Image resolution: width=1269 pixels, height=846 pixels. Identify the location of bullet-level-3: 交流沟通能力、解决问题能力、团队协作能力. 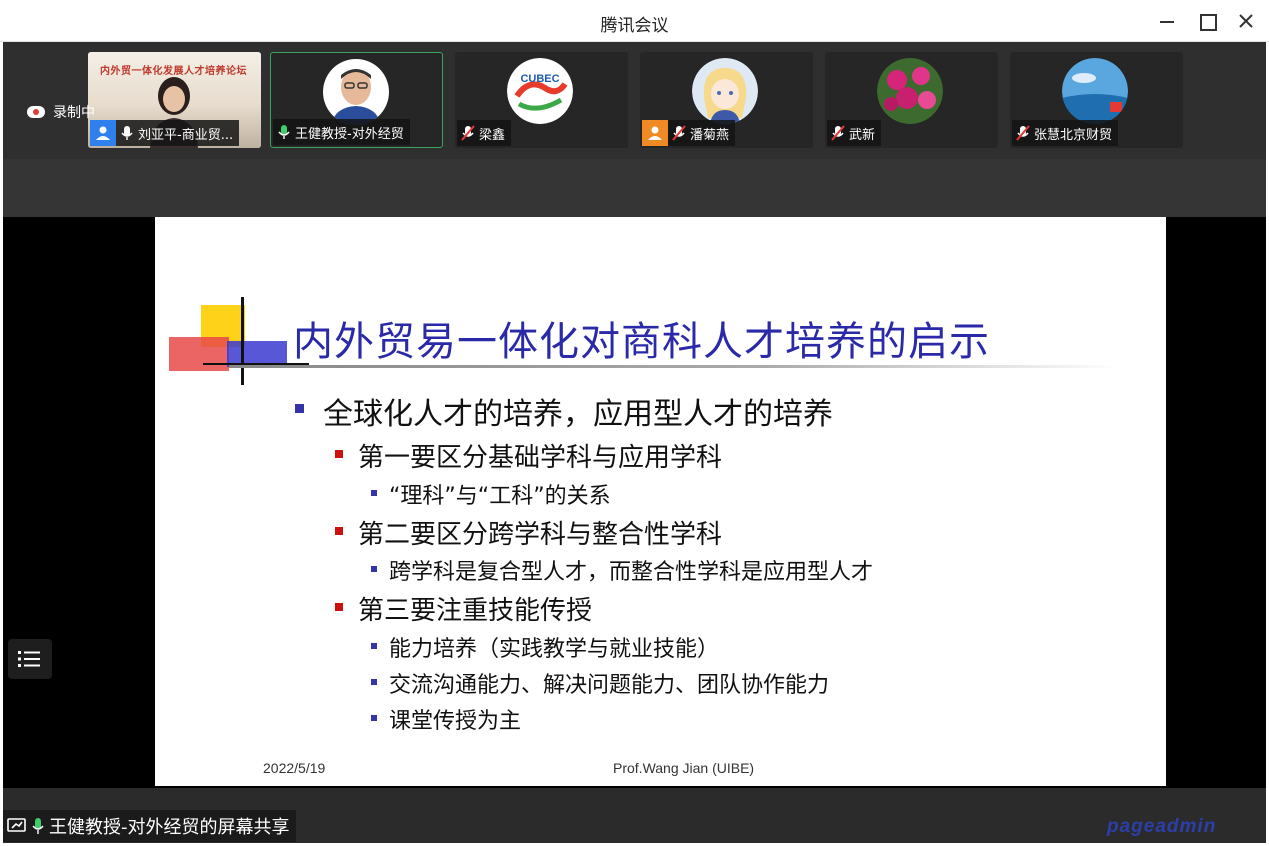
(600, 683).